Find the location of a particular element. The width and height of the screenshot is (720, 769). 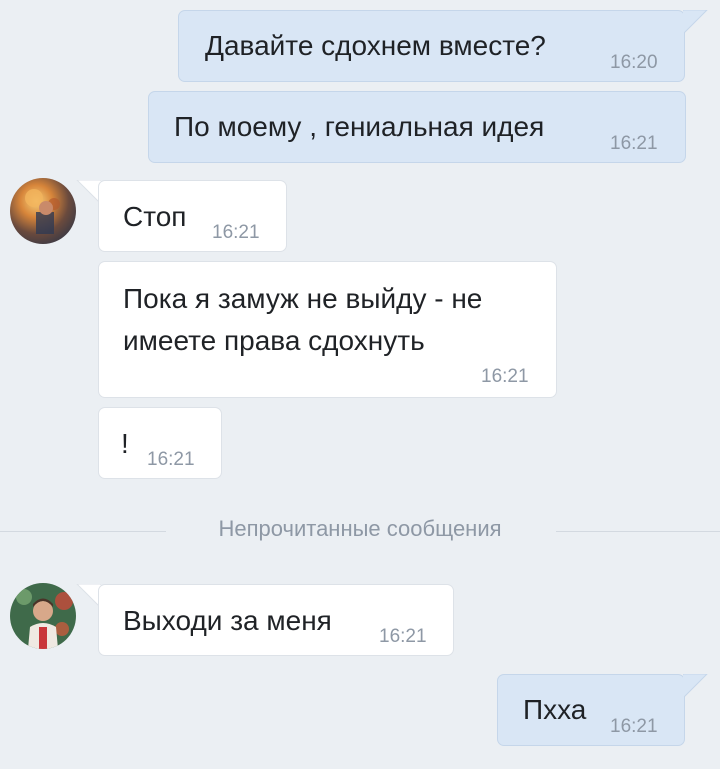

message-bubble-outgoing: Пхха 16:21 is located at coordinates (591, 710).